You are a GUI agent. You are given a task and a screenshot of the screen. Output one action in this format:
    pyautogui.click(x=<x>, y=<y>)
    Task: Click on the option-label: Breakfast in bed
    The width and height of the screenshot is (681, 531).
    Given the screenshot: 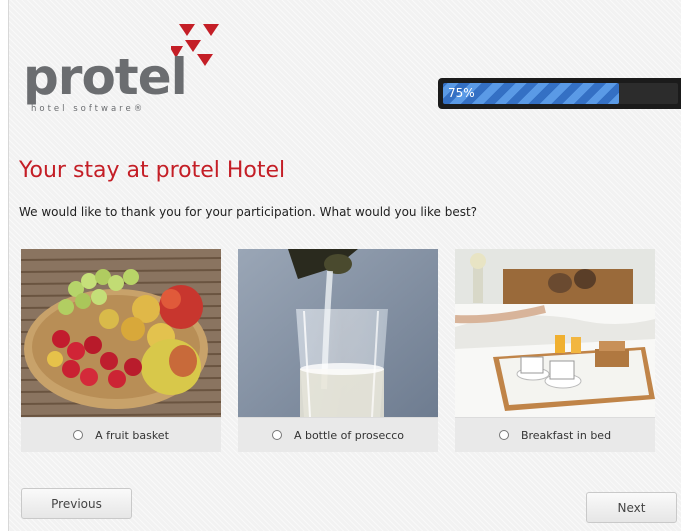 What is the action you would take?
    pyautogui.click(x=566, y=435)
    